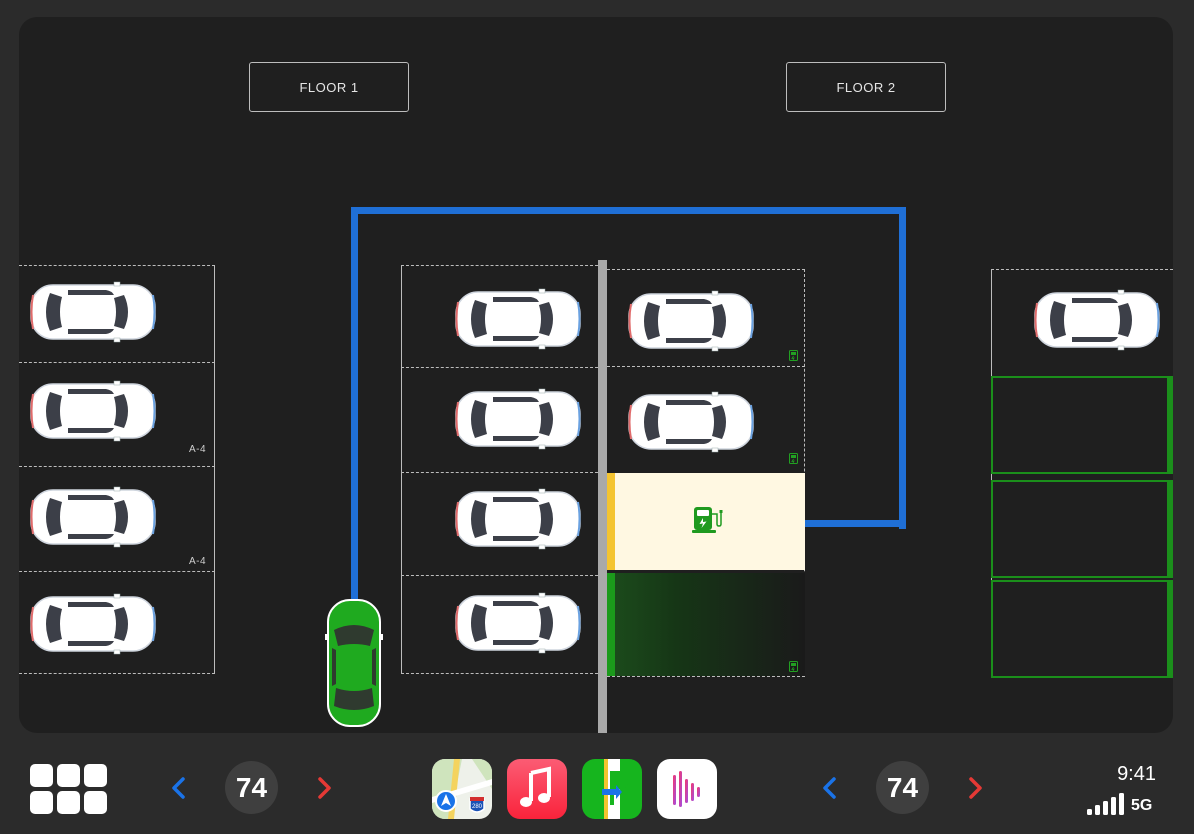 This screenshot has height=834, width=1194. Describe the element at coordinates (354, 663) in the screenshot. I see `user-car` at that location.